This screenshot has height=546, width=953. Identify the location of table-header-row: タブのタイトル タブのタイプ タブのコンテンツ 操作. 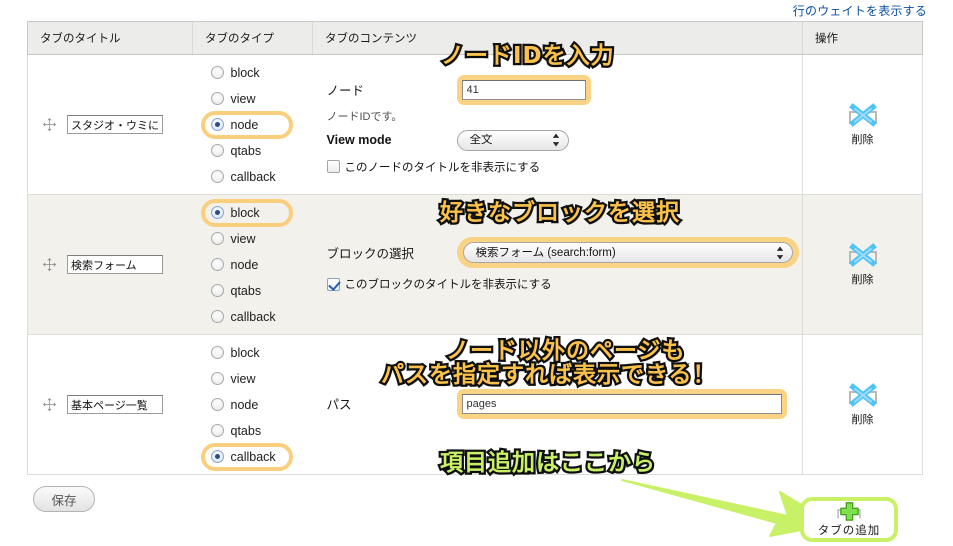
(475, 38).